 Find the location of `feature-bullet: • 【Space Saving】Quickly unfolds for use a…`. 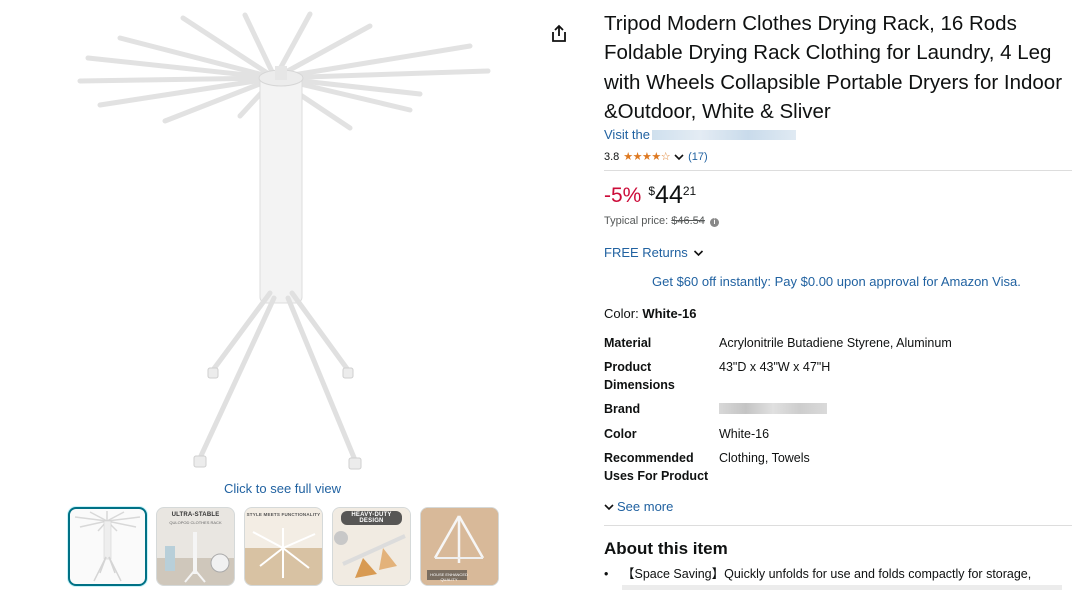

feature-bullet: • 【Space Saving】Quickly unfolds for use a… is located at coordinates (818, 574).